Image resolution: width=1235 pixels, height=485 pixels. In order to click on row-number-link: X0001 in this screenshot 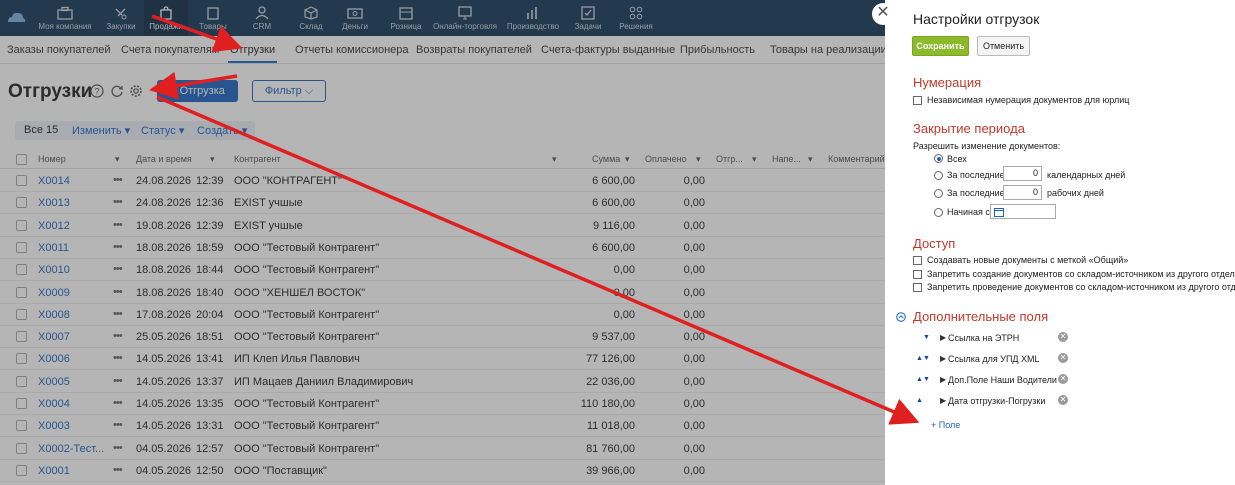, I will do `click(54, 471)`.